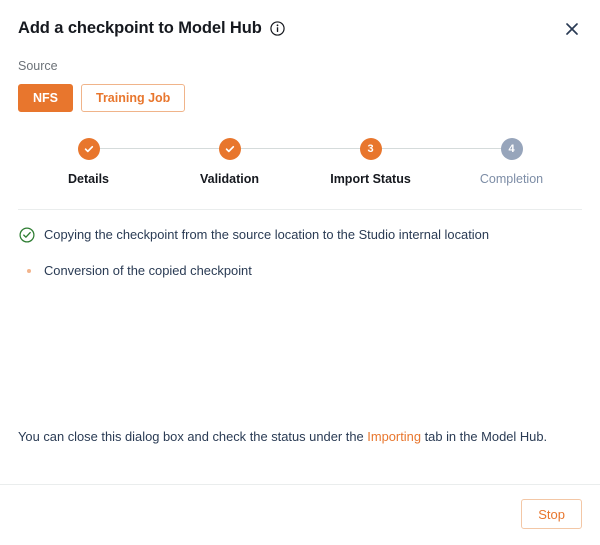  What do you see at coordinates (229, 149) in the screenshot?
I see `step-2-check-icon` at bounding box center [229, 149].